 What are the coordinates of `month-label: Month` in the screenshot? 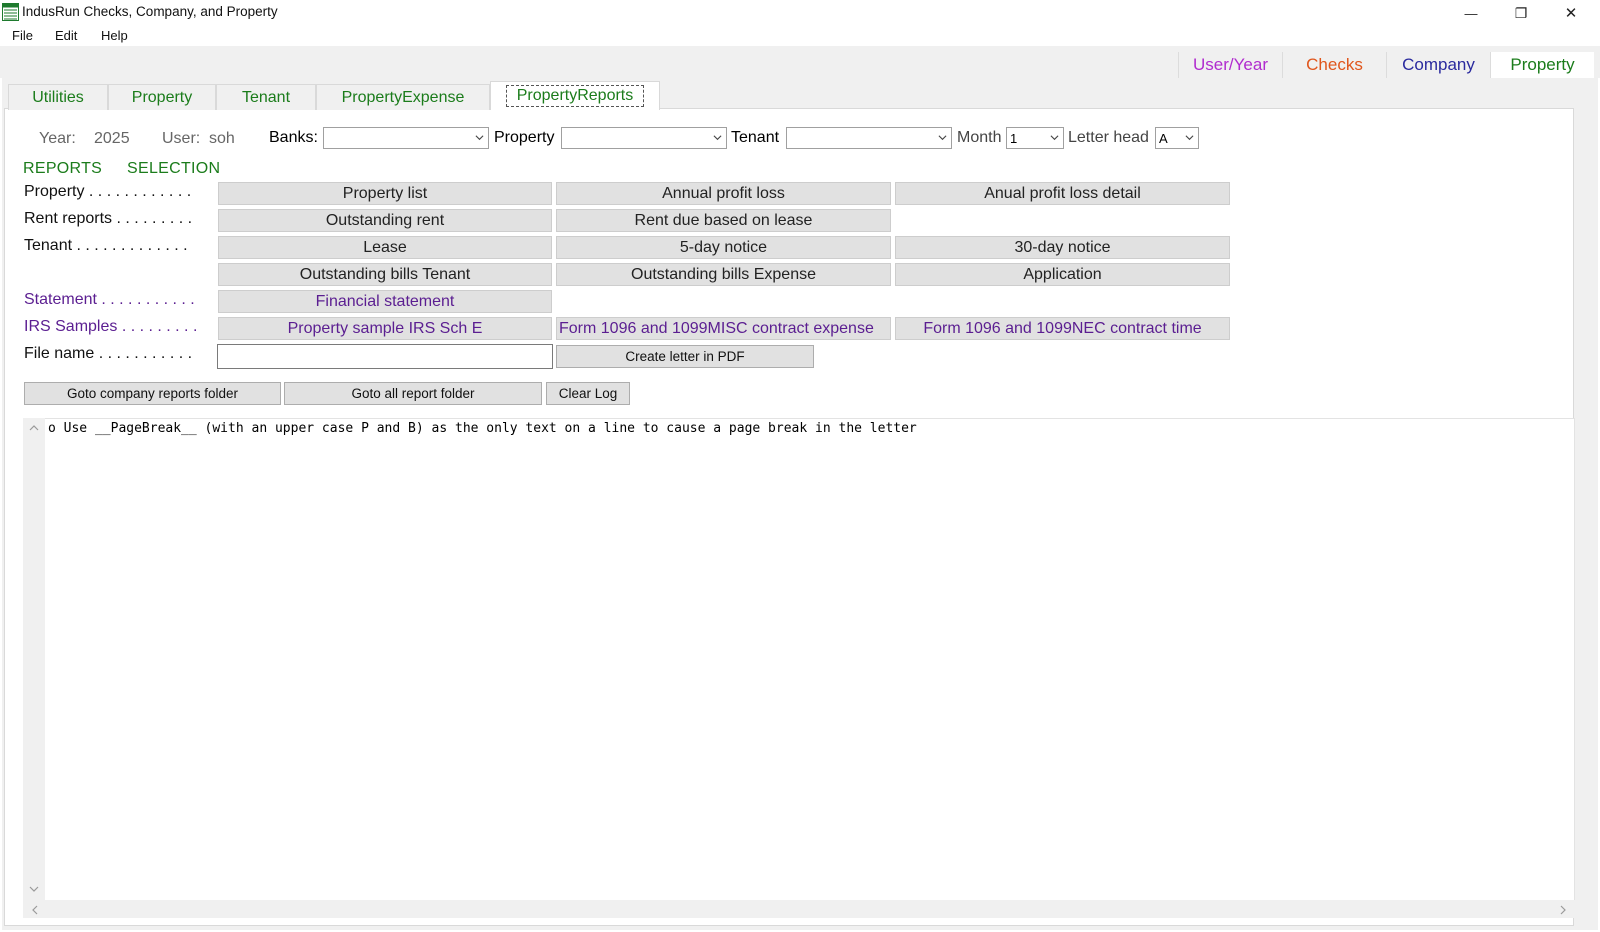 It's located at (979, 137).